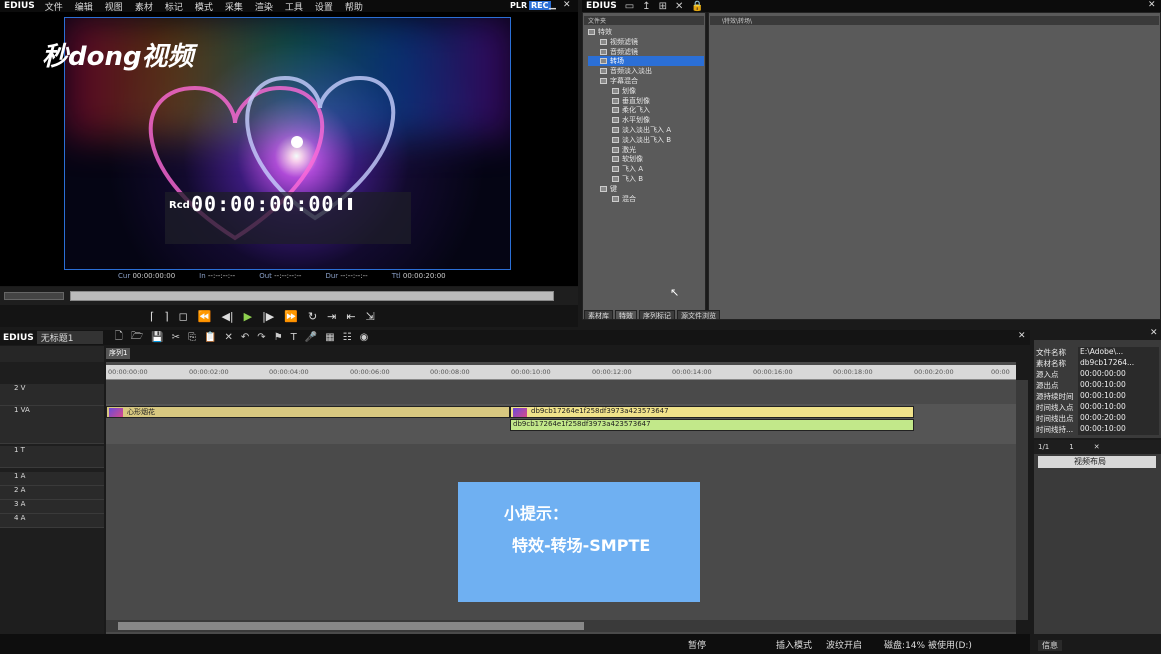 This screenshot has width=1161, height=654. What do you see at coordinates (646, 169) in the screenshot?
I see `tree-item: 飞入 A` at bounding box center [646, 169].